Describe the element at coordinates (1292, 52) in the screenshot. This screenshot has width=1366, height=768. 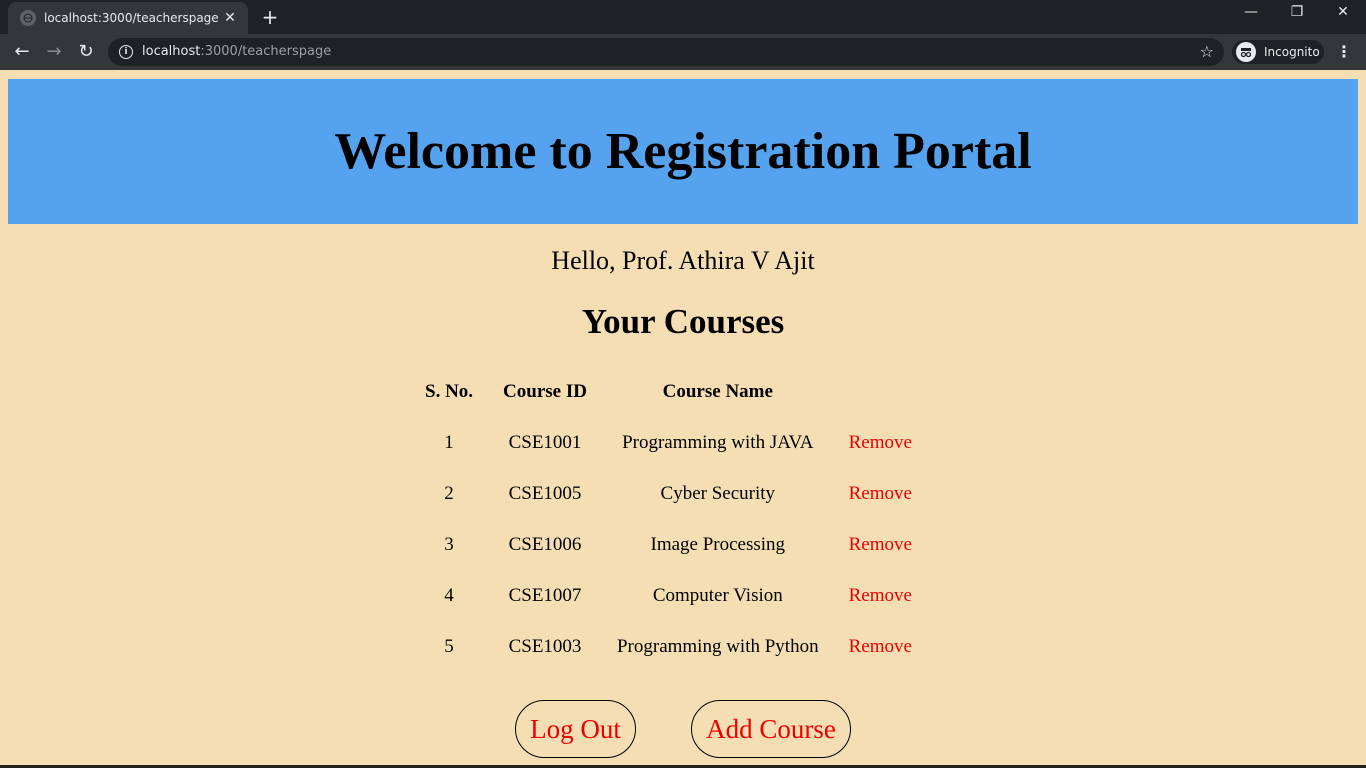
I see `incognito-label: Incognito` at that location.